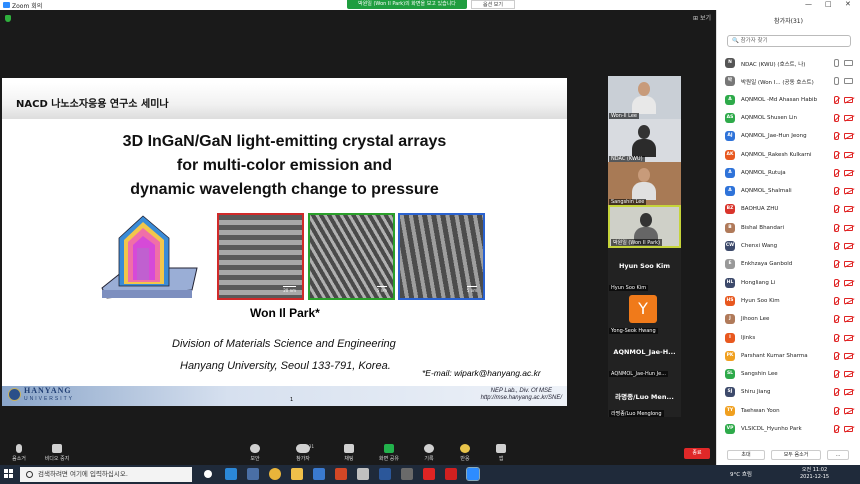 This screenshot has width=860, height=484. I want to click on weather-status: 9°C 흐림, so click(741, 474).